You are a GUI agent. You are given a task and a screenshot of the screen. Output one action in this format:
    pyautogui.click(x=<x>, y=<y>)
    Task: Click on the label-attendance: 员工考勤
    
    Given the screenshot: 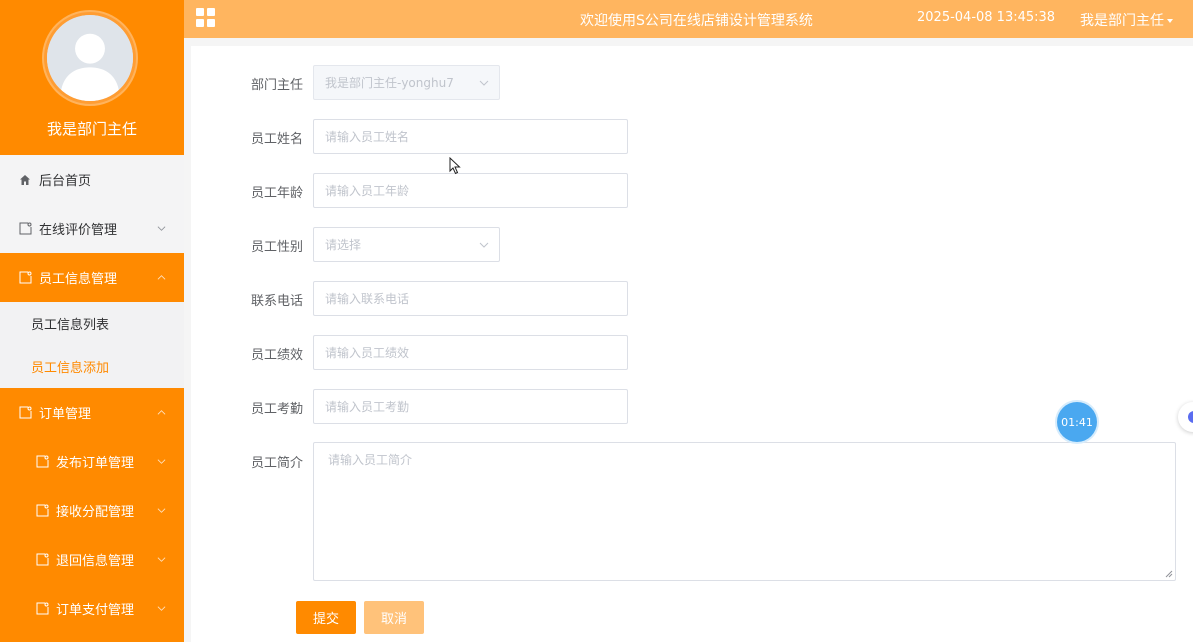 What is the action you would take?
    pyautogui.click(x=276, y=409)
    